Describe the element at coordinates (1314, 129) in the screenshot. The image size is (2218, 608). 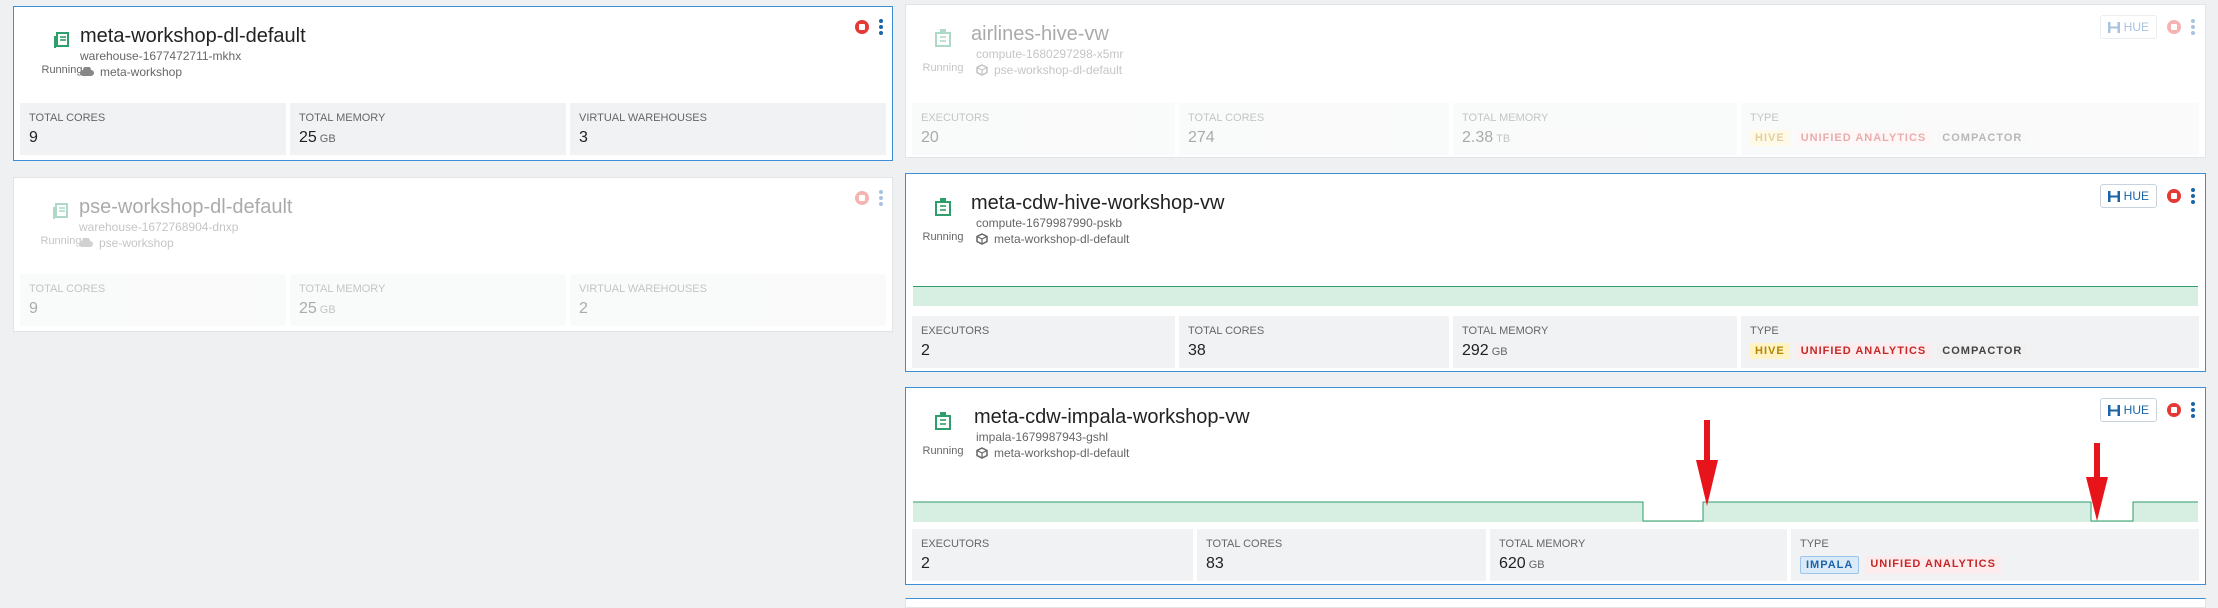
I see `stat-total-cores: TOTAL CORES 274` at that location.